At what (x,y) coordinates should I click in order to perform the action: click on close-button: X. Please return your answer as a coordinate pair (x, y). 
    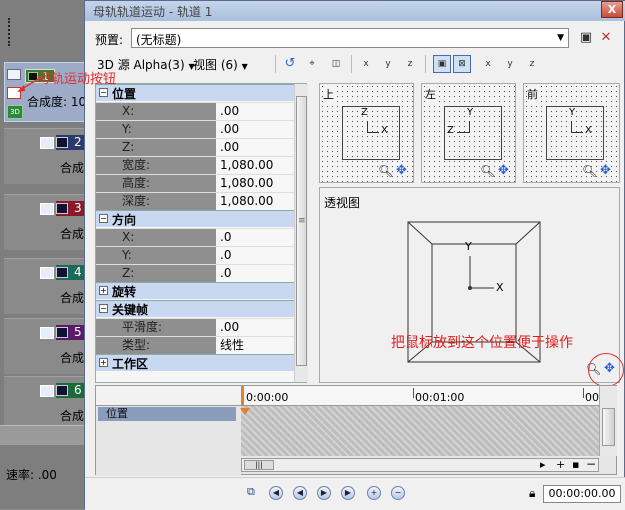
    Looking at the image, I should click on (612, 9).